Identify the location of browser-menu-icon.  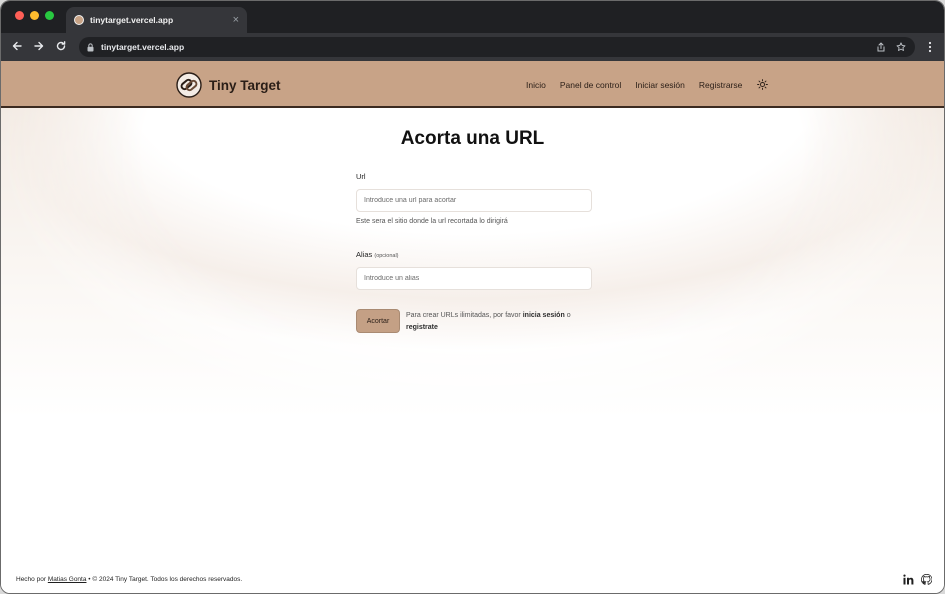
(930, 47).